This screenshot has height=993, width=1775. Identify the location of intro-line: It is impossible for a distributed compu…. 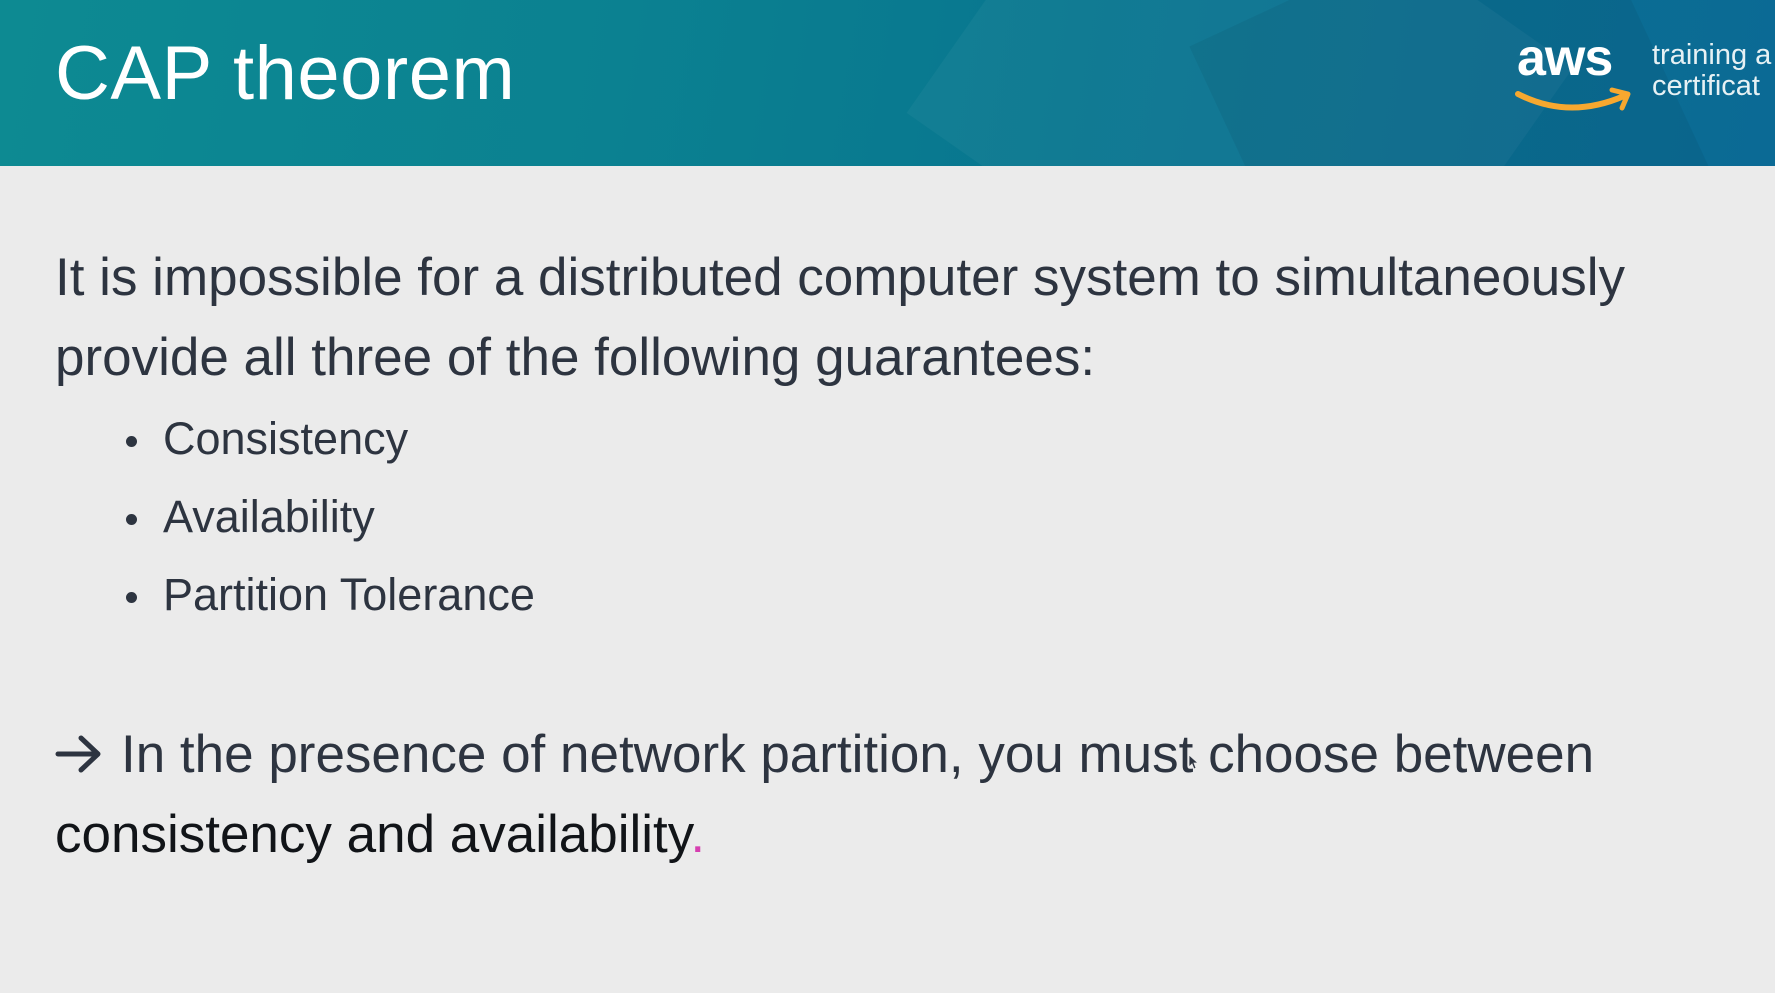
(840, 277).